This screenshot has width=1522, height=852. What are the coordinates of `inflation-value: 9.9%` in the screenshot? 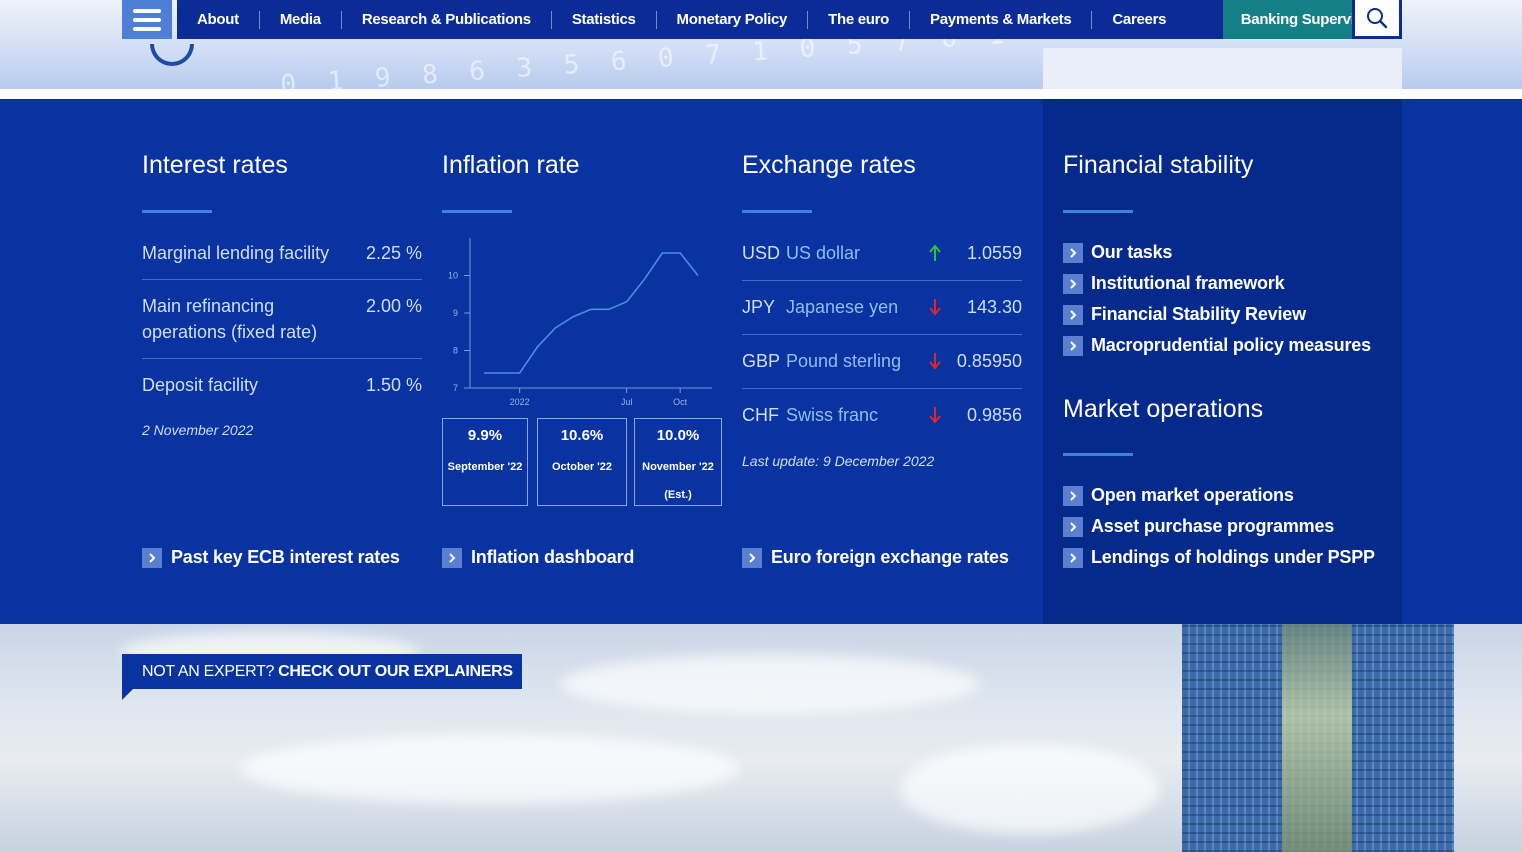 It's located at (485, 435).